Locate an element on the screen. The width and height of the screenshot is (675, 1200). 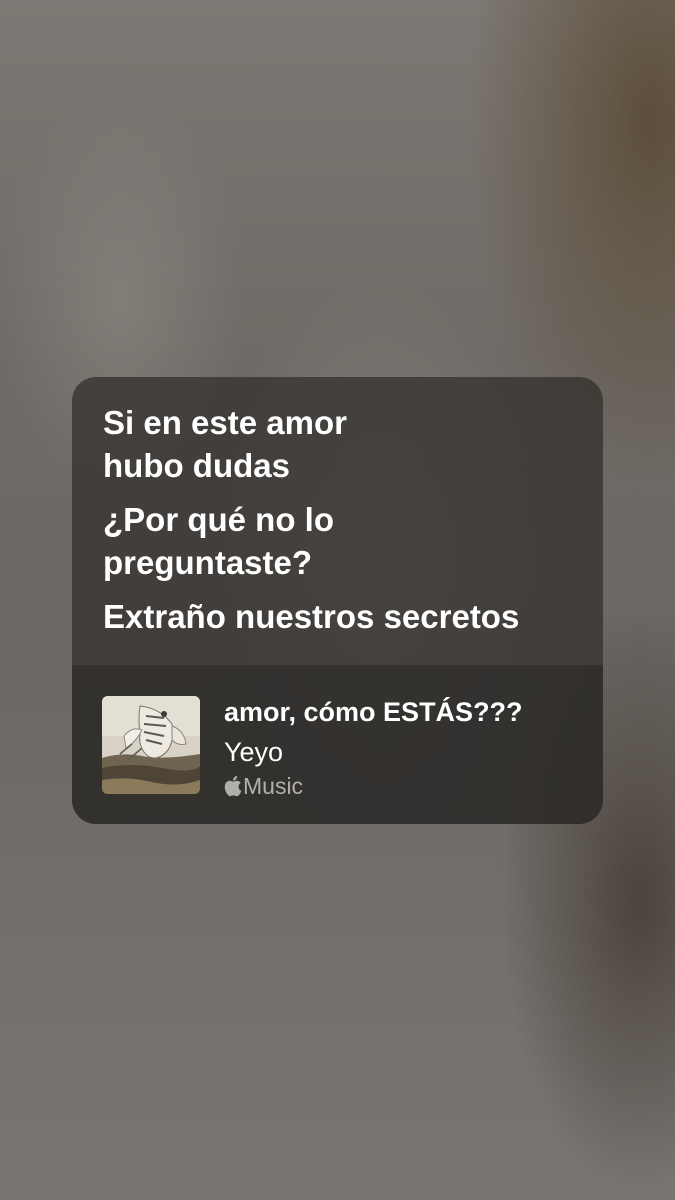
lyric-line: Si en este amor hubo dudas is located at coordinates (225, 444).